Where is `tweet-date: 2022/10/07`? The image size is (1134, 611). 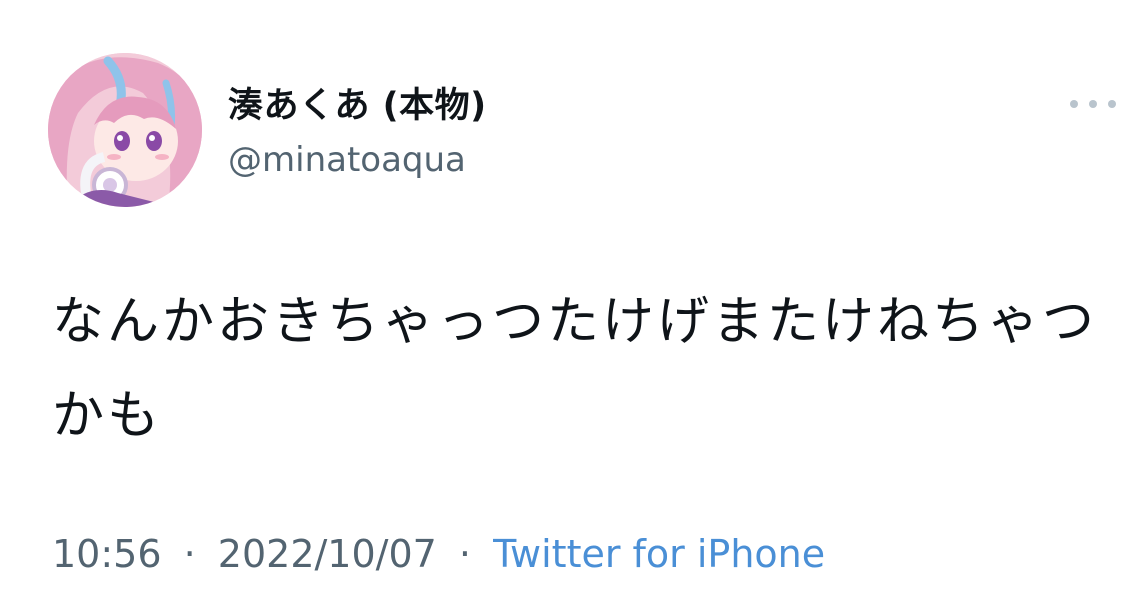
tweet-date: 2022/10/07 is located at coordinates (327, 554).